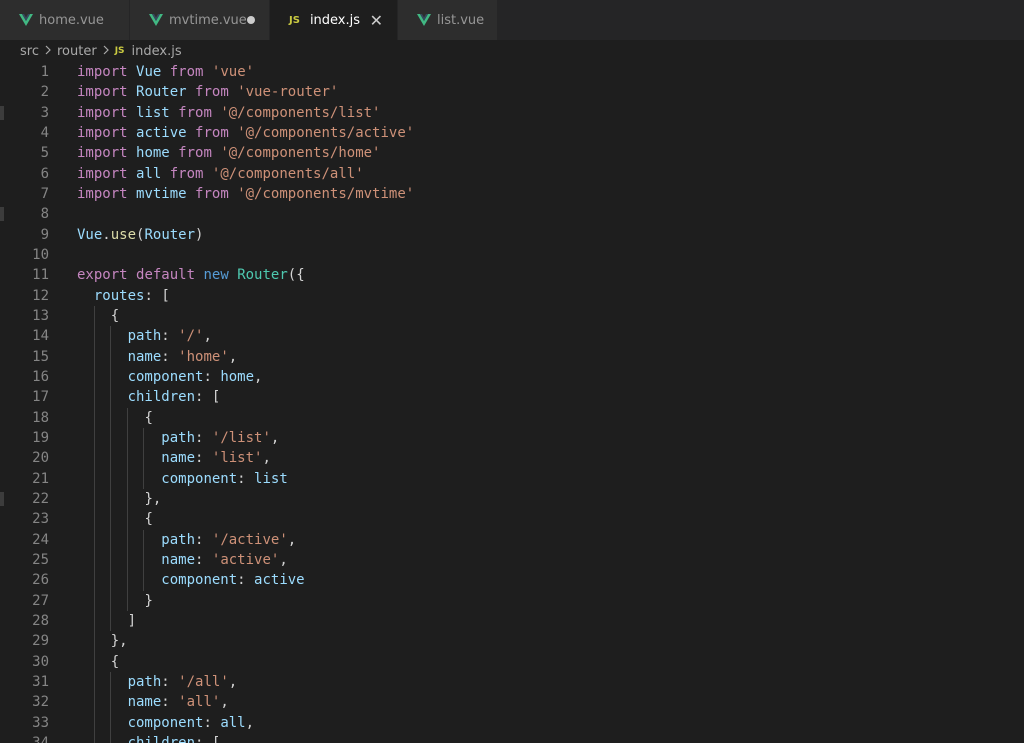 The image size is (1024, 743). Describe the element at coordinates (512, 499) in the screenshot. I see `code-line: 22 },` at that location.